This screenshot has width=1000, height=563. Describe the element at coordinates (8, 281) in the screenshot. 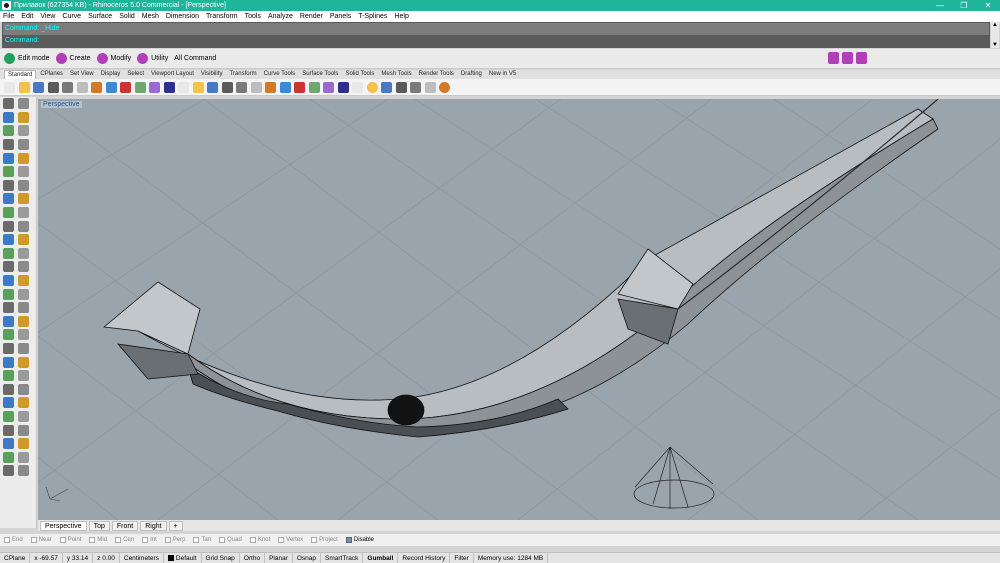

I see `array-icon` at that location.